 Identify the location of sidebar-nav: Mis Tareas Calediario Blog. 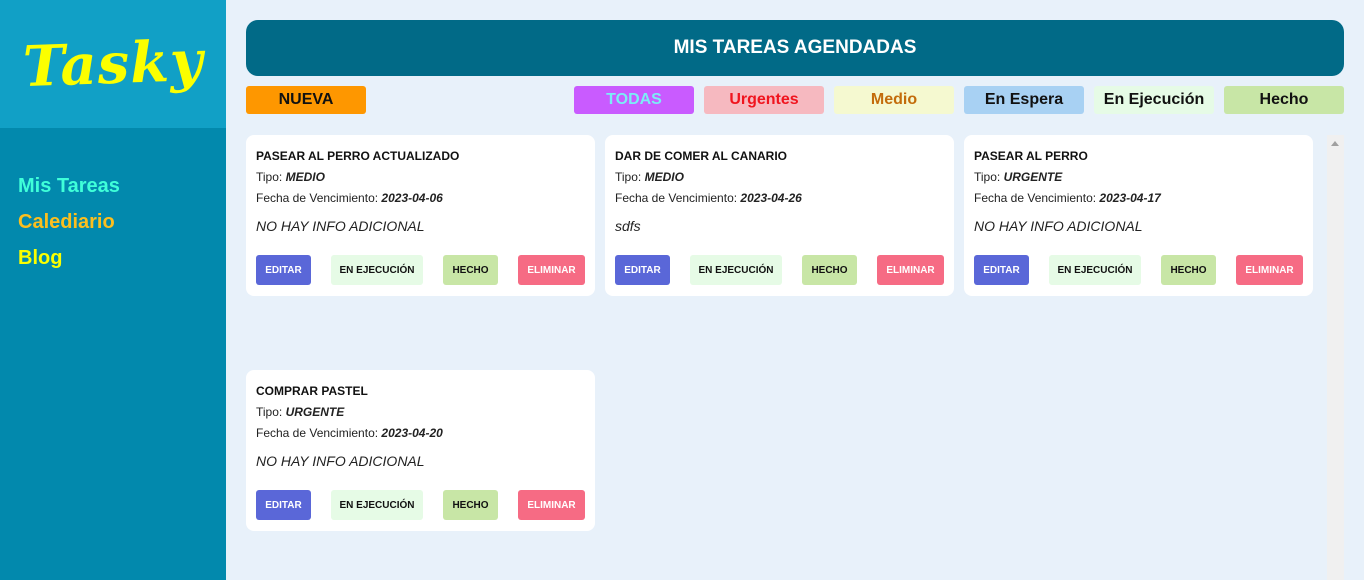
(113, 205).